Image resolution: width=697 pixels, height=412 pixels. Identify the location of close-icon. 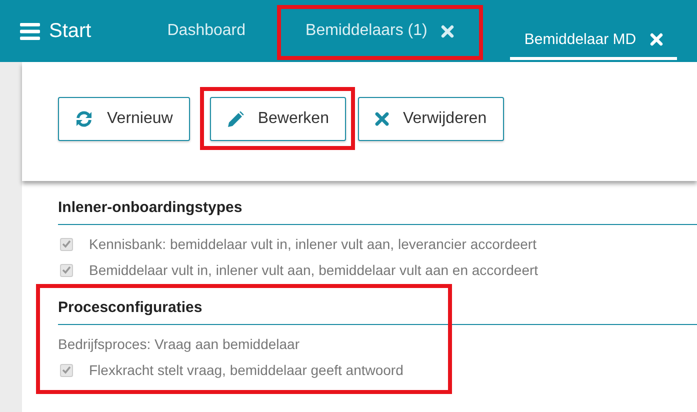
(447, 31).